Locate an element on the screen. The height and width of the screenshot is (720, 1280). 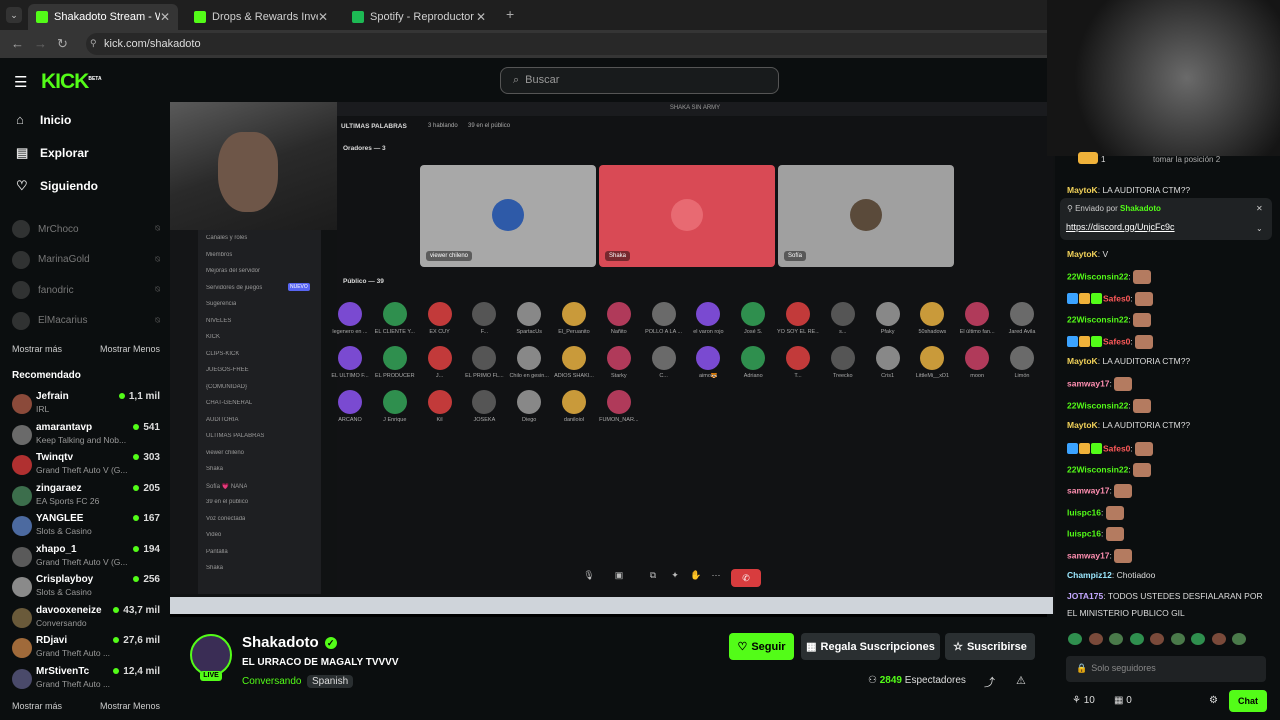
audience-member: el varon rojo is located at coordinates (708, 318).